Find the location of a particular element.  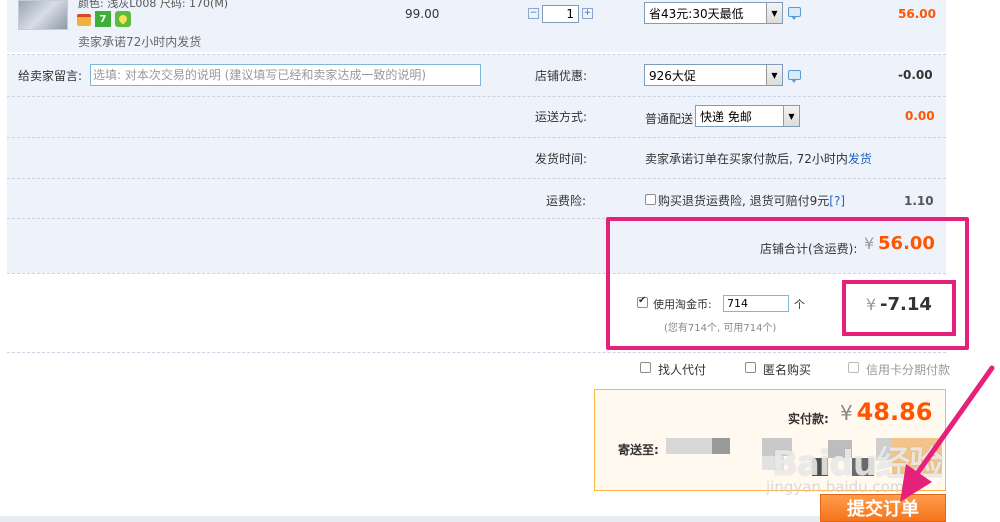

shipping-select-value: 快递 免邮 is located at coordinates (726, 116).